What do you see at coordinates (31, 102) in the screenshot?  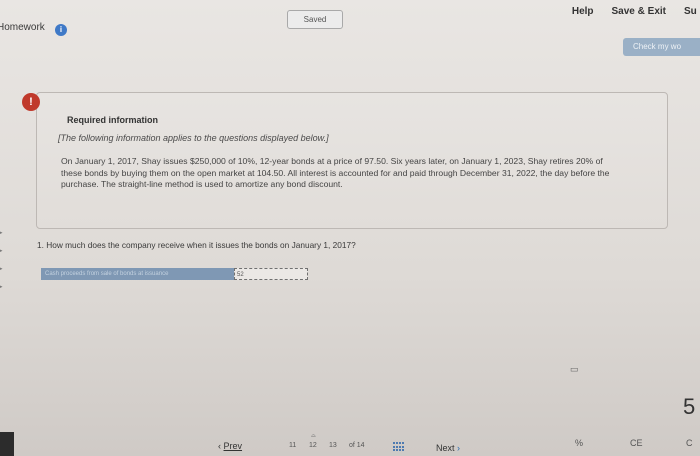 I see `alert-icon: !` at bounding box center [31, 102].